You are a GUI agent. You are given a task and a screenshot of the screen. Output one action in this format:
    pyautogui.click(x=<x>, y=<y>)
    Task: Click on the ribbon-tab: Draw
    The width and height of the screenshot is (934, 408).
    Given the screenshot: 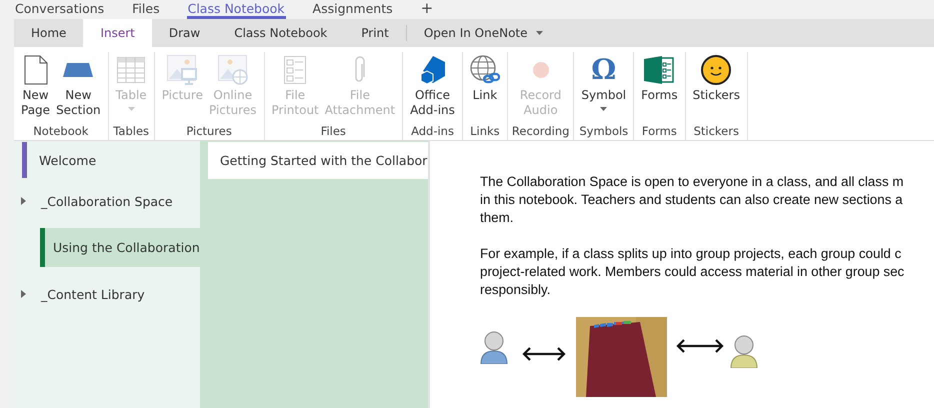 What is the action you would take?
    pyautogui.click(x=185, y=33)
    